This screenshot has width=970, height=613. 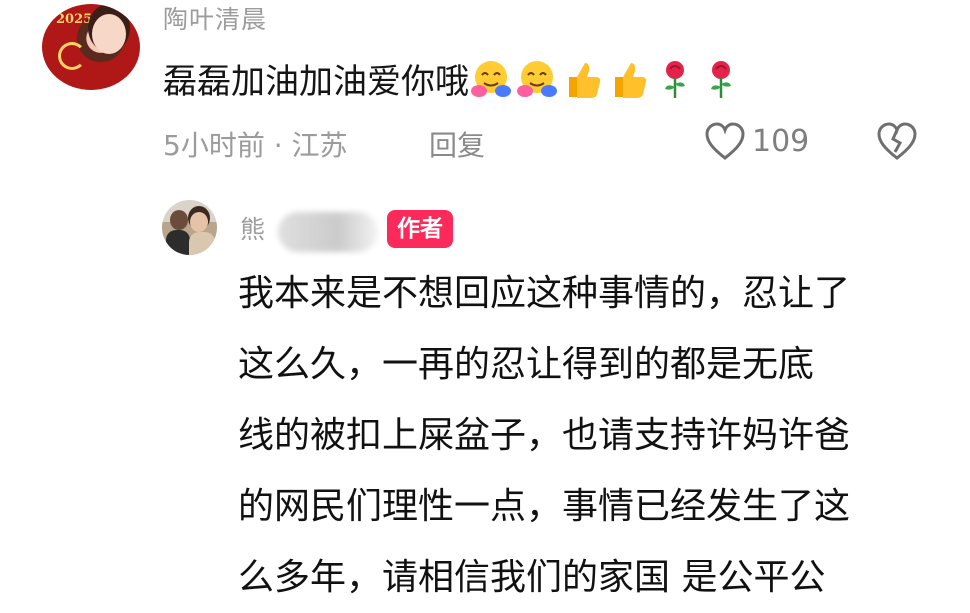 What do you see at coordinates (781, 141) in the screenshot?
I see `like-count: 109` at bounding box center [781, 141].